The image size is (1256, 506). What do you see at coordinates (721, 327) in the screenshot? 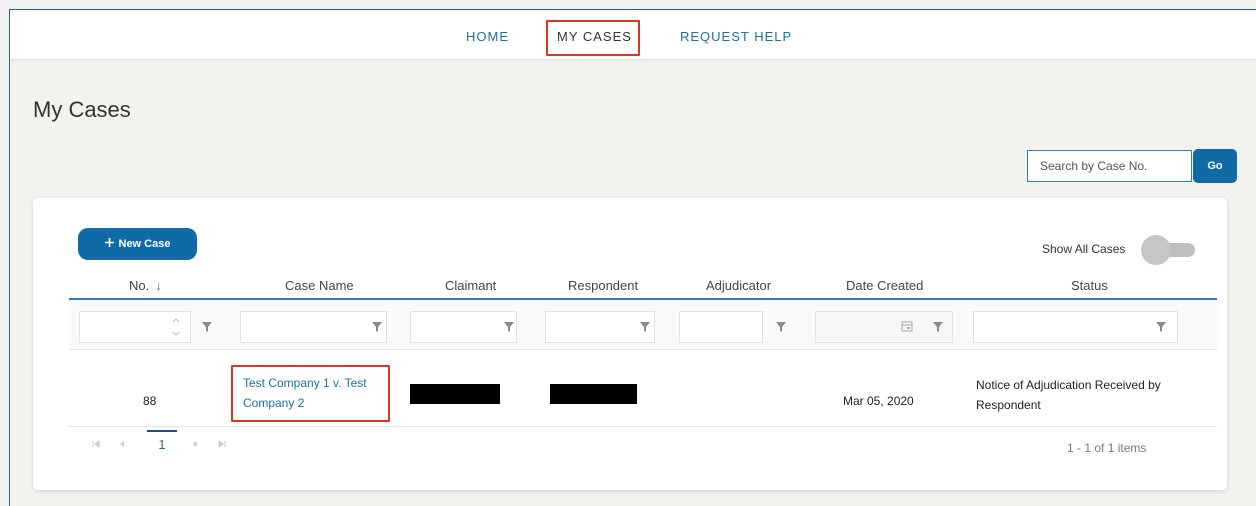
I see `filter-adjudicator-input` at bounding box center [721, 327].